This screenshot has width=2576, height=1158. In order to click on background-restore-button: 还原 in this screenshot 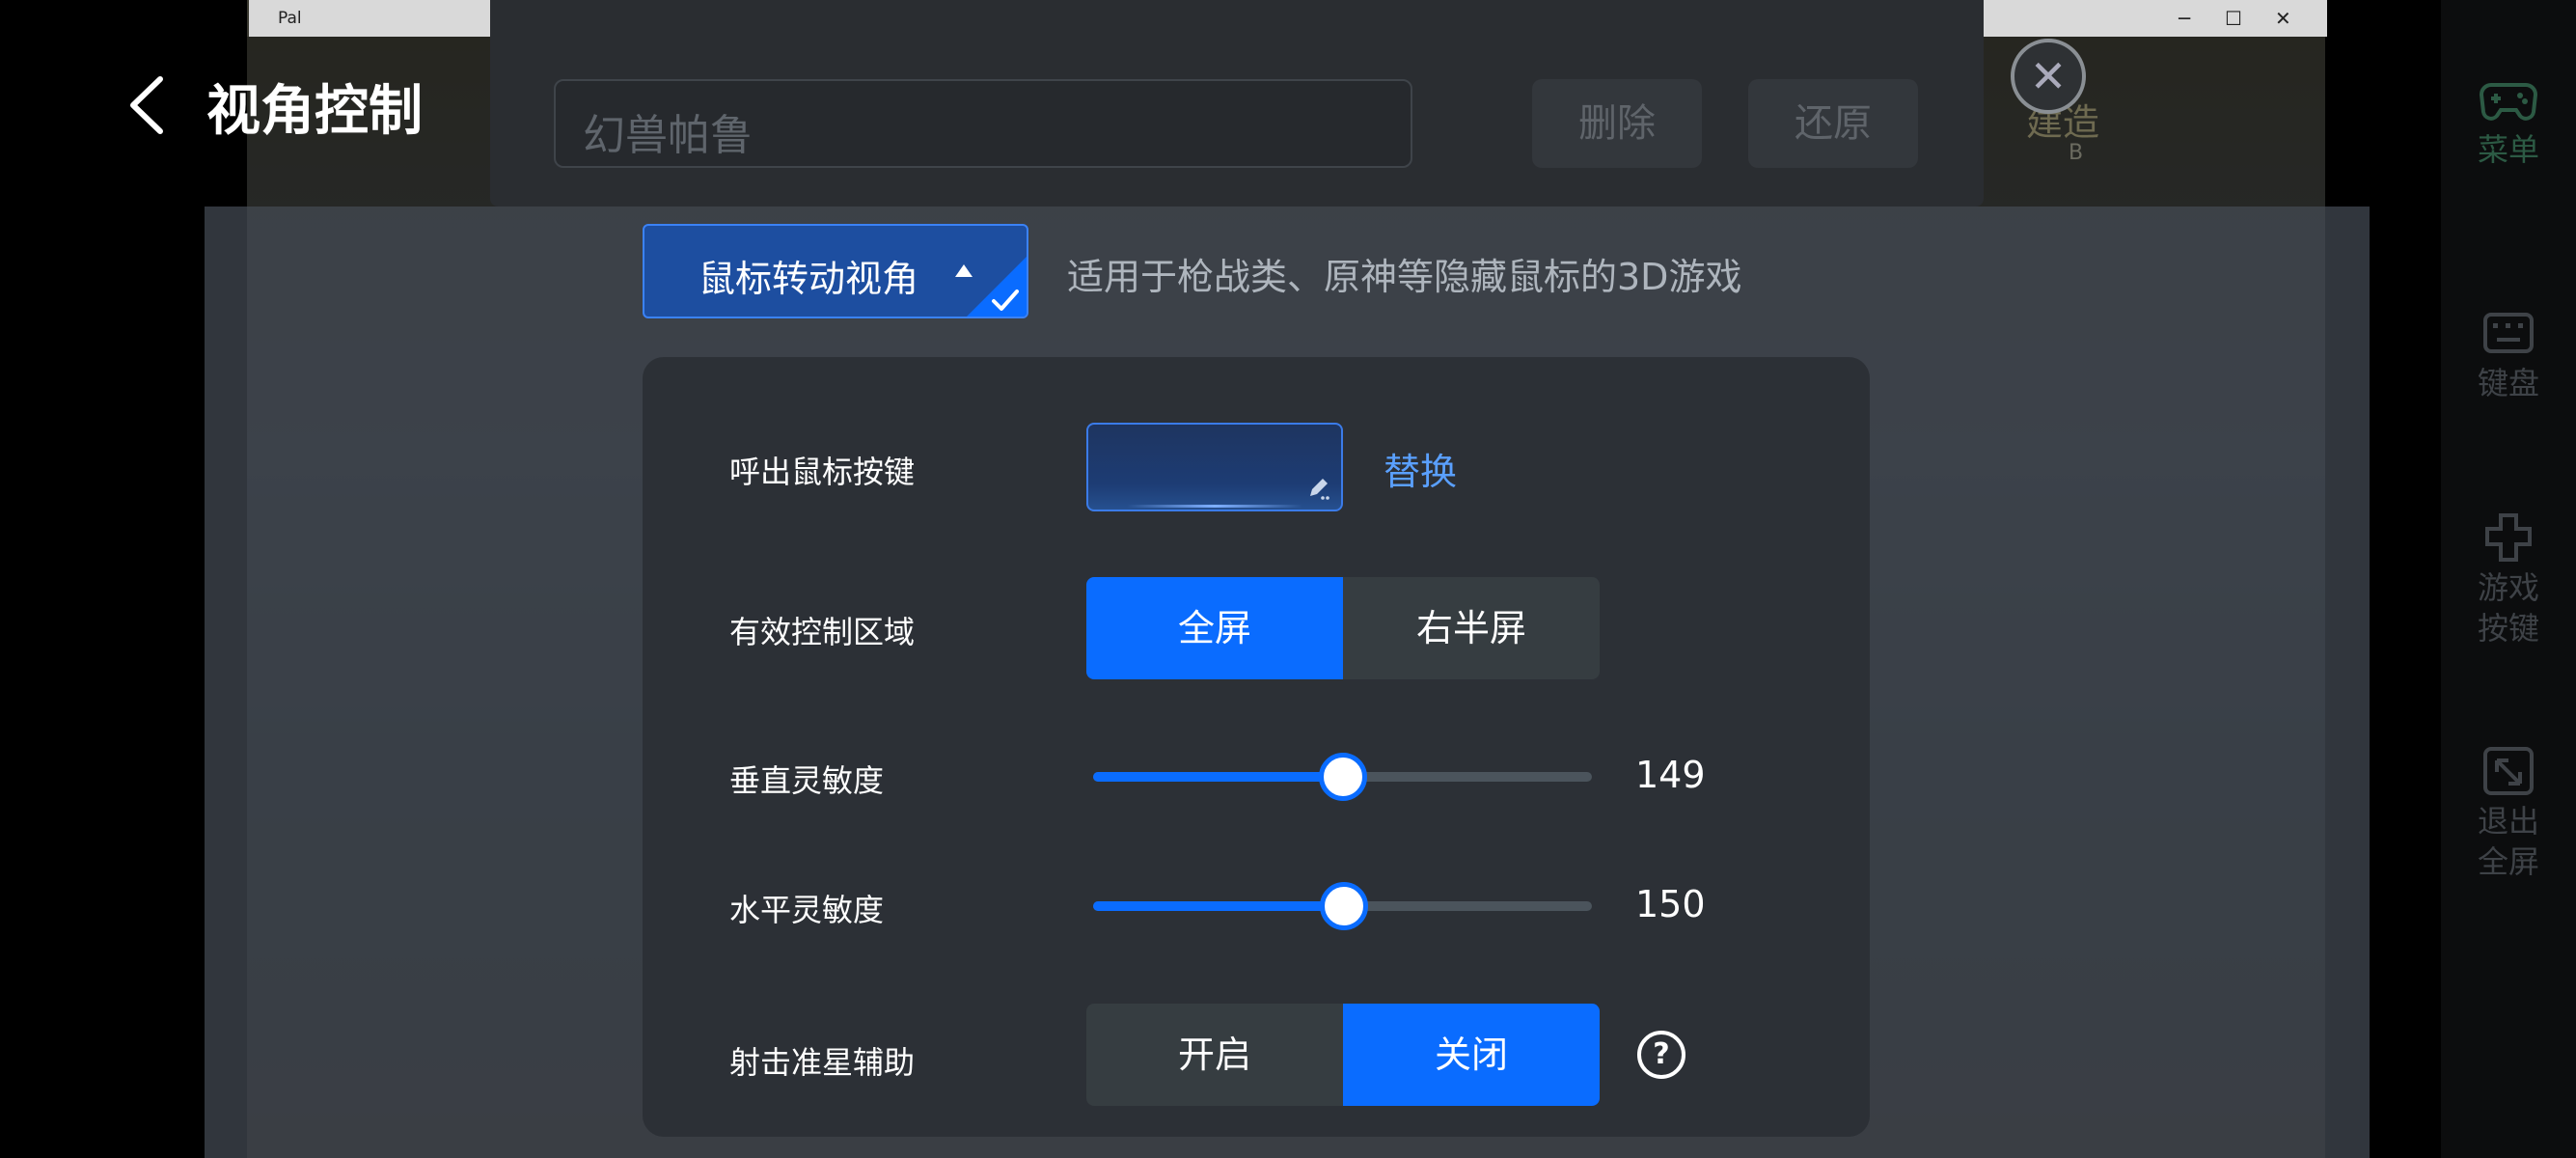, I will do `click(1833, 123)`.